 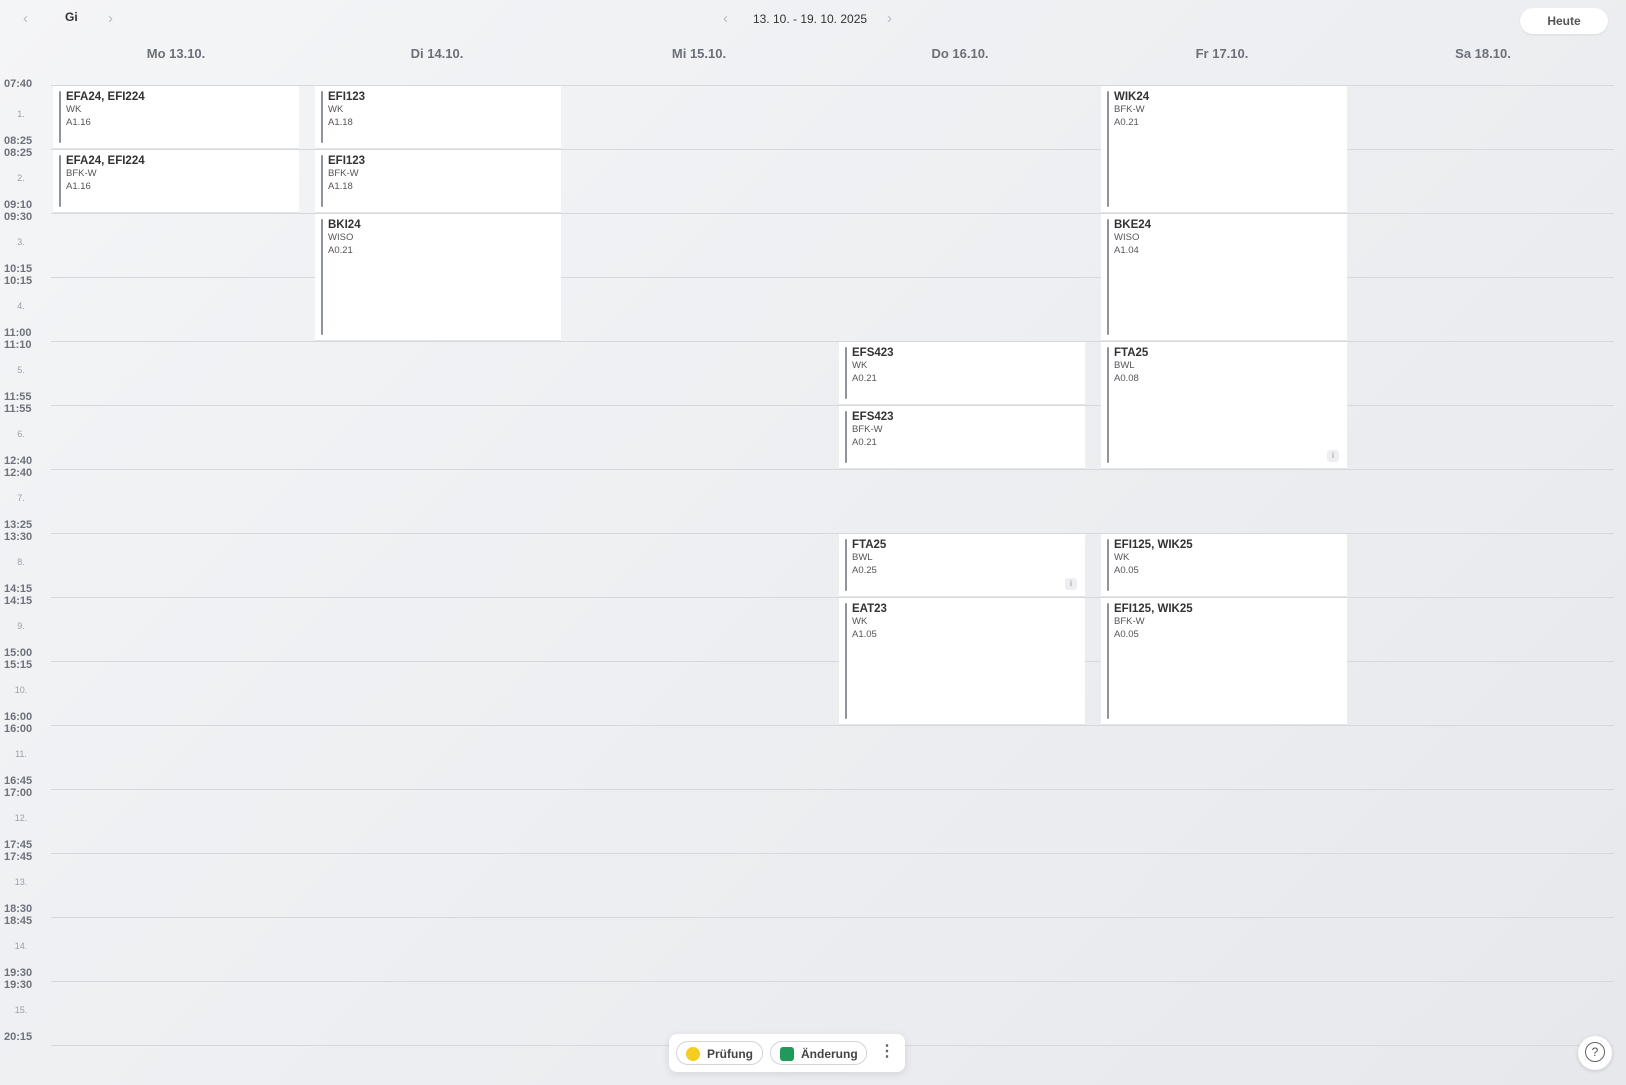 I want to click on period-number: 12., so click(x=21, y=818).